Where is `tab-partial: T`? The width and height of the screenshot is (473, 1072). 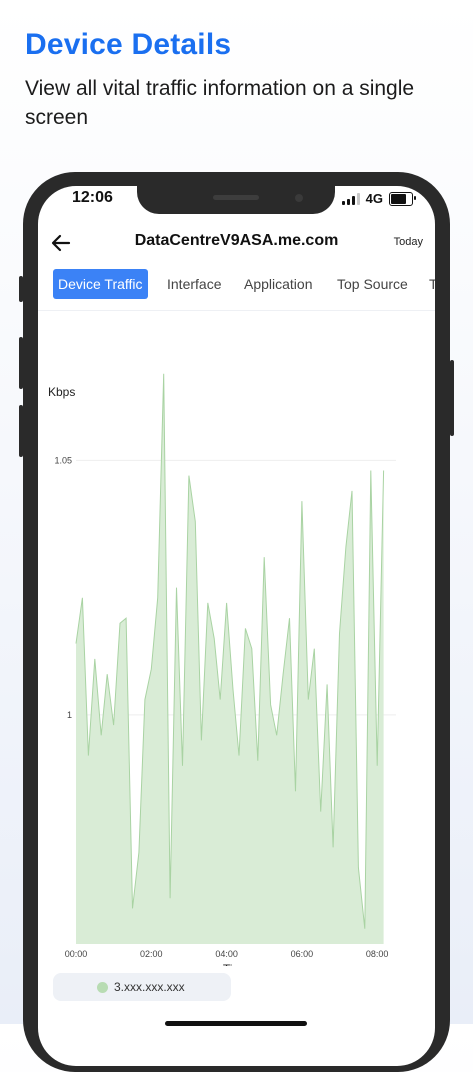
tab-partial: T is located at coordinates (432, 284).